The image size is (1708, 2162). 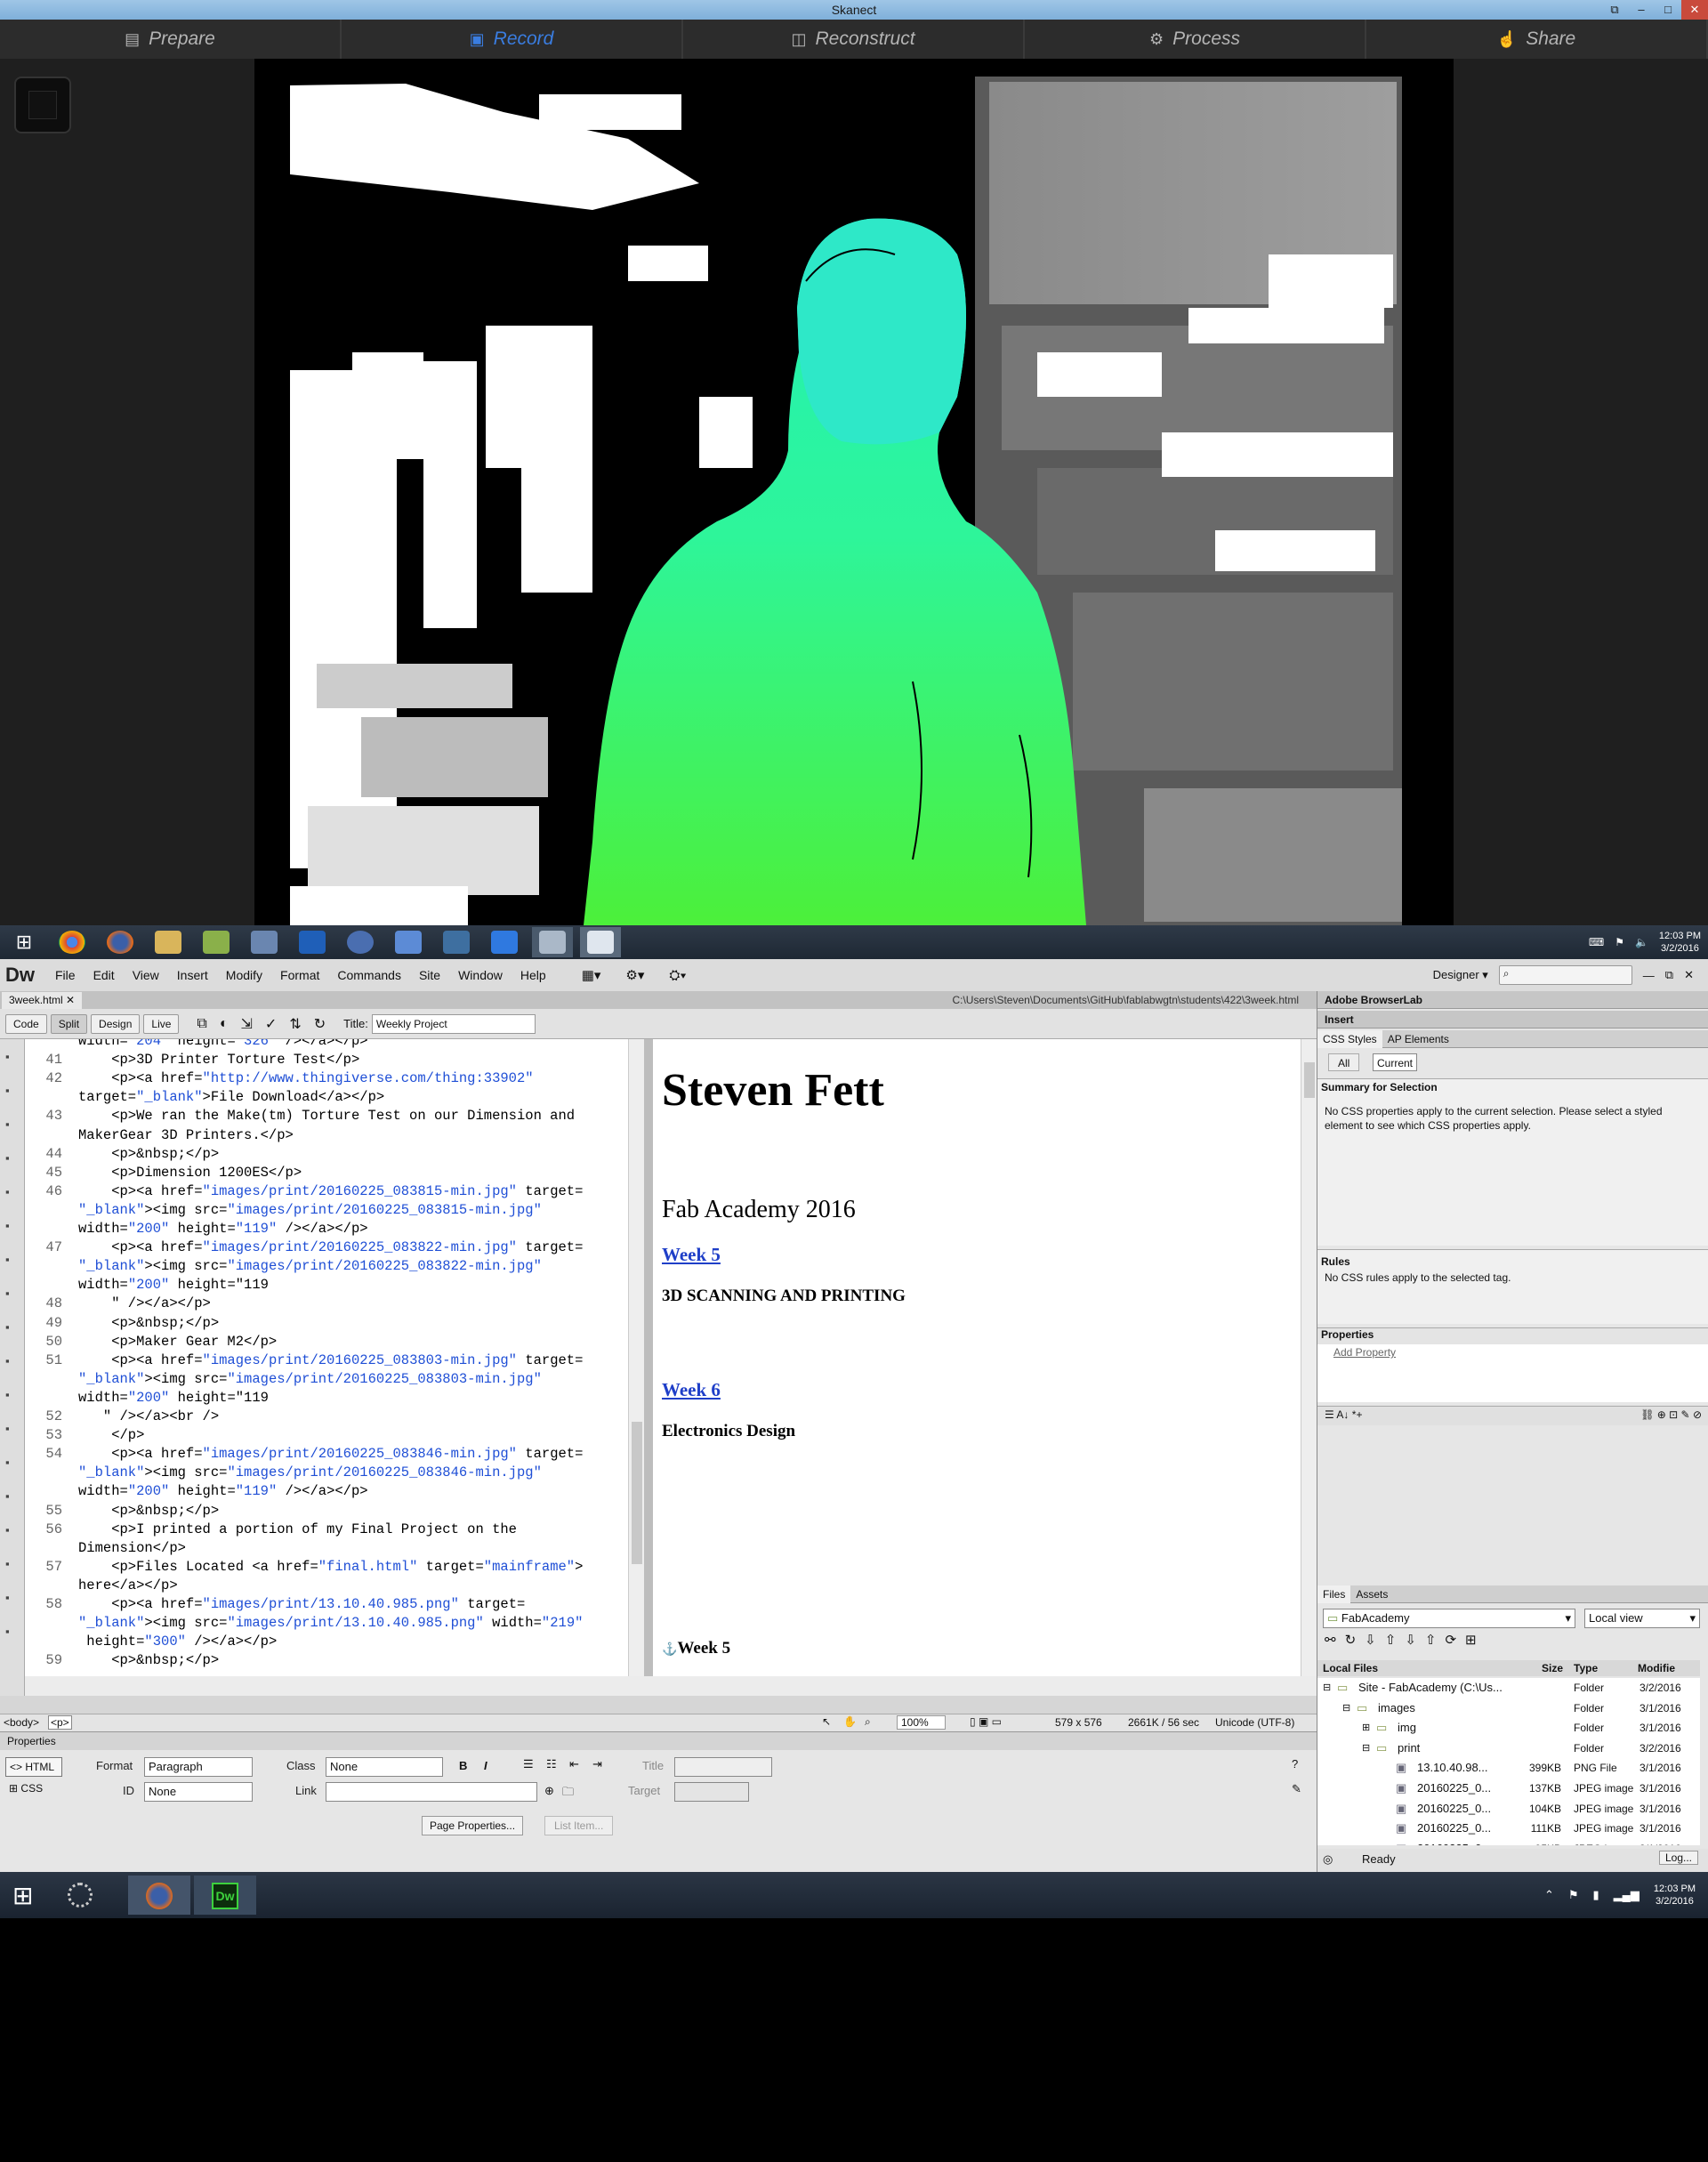 What do you see at coordinates (1586, 1668) in the screenshot?
I see `col-type: Type` at bounding box center [1586, 1668].